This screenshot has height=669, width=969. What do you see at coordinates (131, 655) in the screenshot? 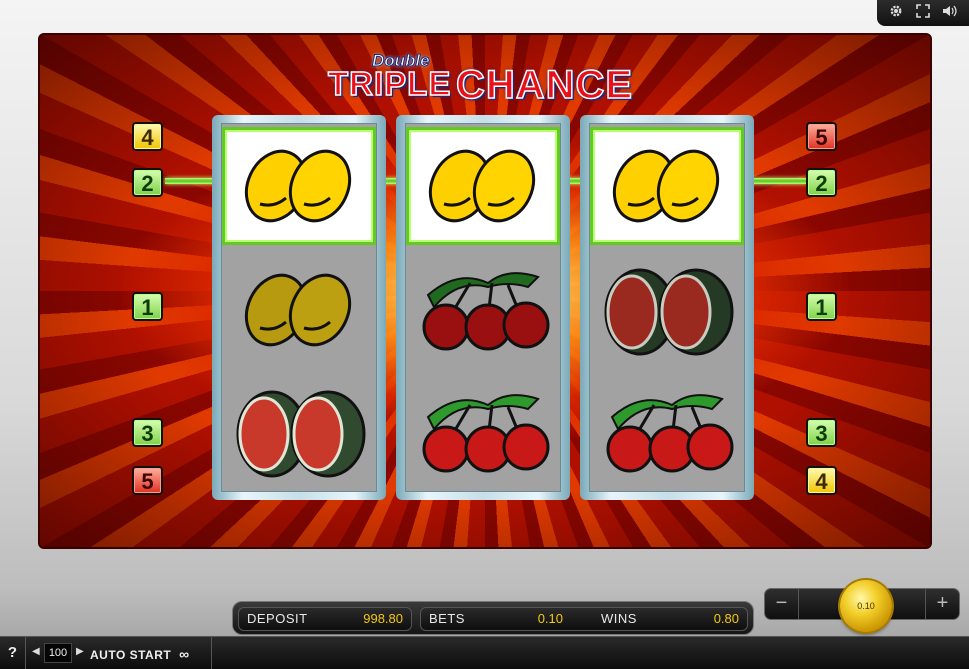
I see `autostart-label: AUTO START` at bounding box center [131, 655].